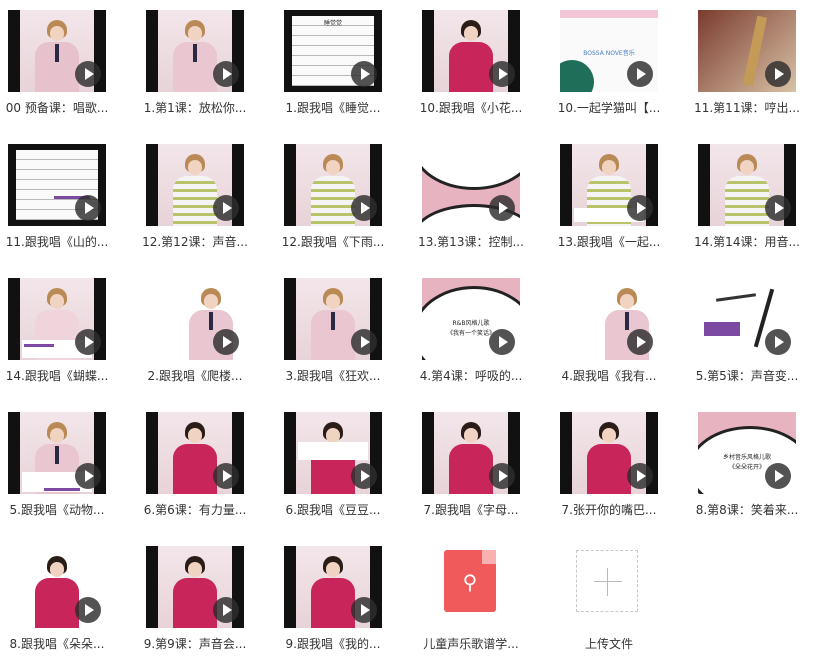 The width and height of the screenshot is (816, 664). I want to click on video-thumbnail: BOSSA NOVE音乐, so click(609, 51).